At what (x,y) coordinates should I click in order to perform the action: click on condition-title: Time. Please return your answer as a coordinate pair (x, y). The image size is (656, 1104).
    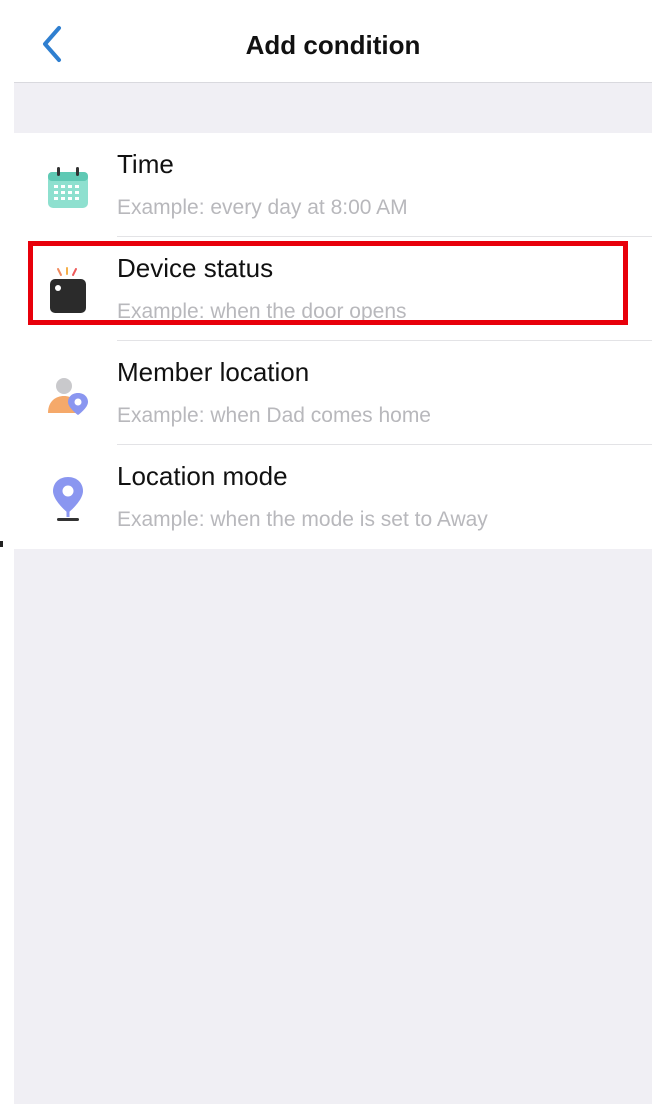
    Looking at the image, I should click on (145, 164).